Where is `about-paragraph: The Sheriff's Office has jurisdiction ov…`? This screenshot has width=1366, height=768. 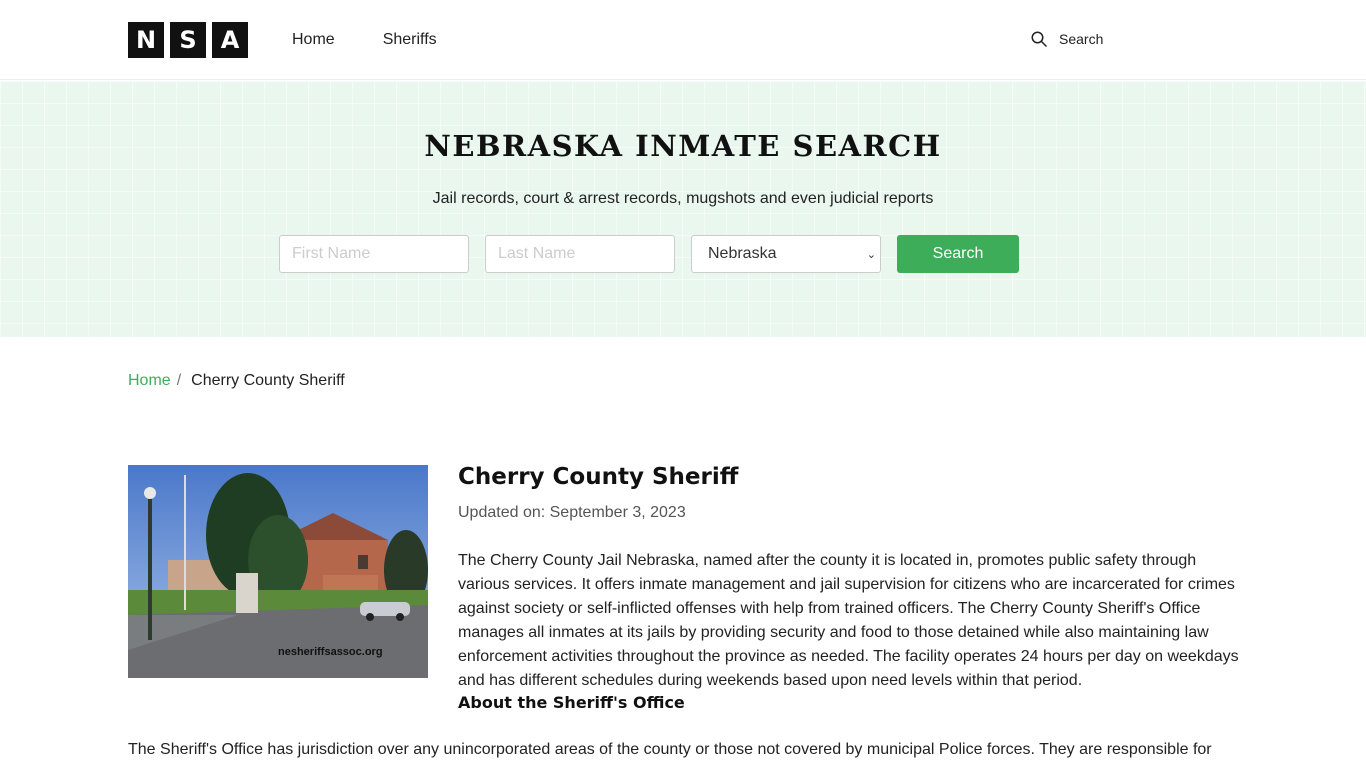
about-paragraph: The Sheriff's Office has jurisdiction ov… is located at coordinates (670, 749).